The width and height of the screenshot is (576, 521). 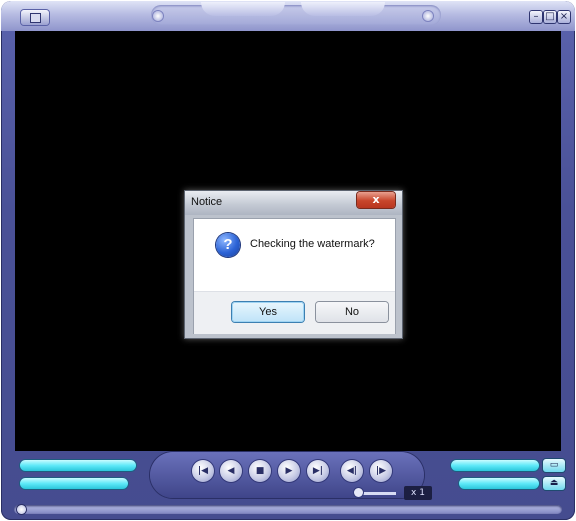 I want to click on stop-icon: ■, so click(x=260, y=471).